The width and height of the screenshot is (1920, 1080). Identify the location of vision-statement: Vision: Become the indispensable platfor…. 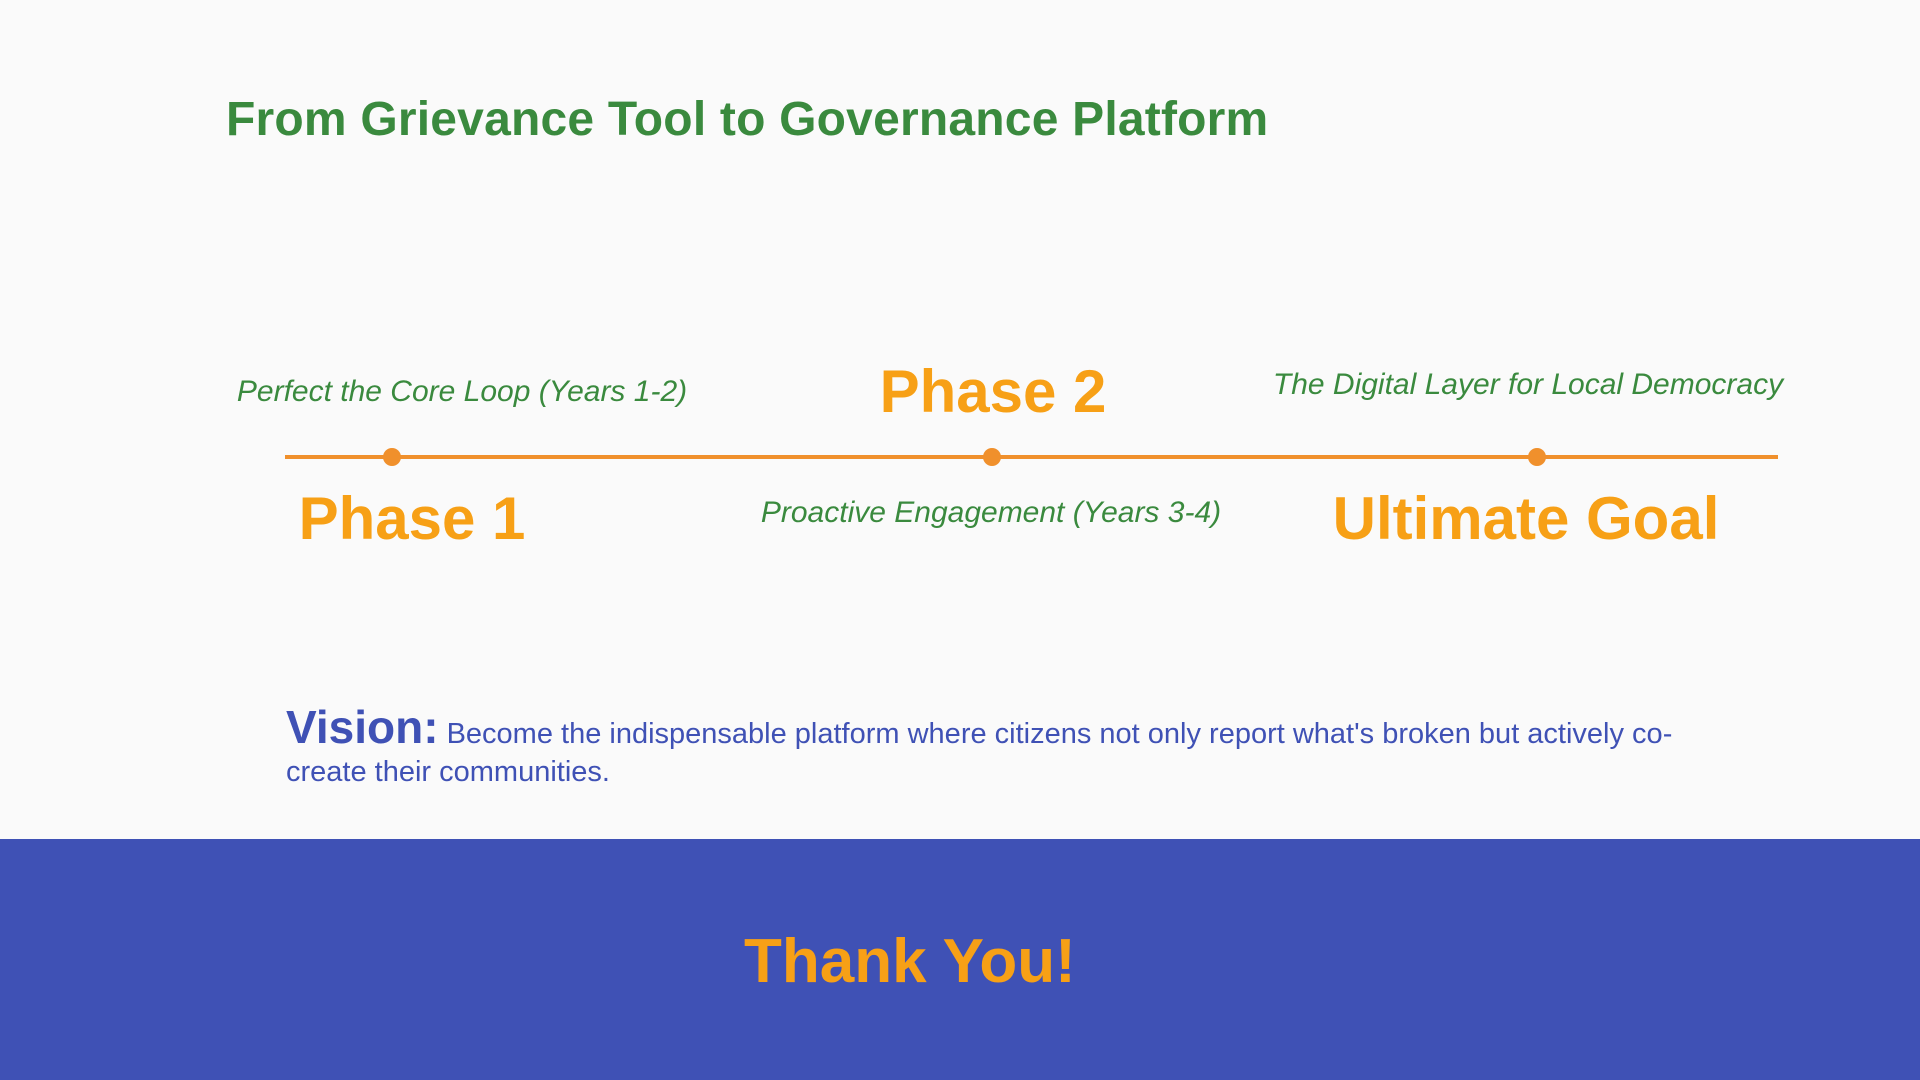
(986, 747).